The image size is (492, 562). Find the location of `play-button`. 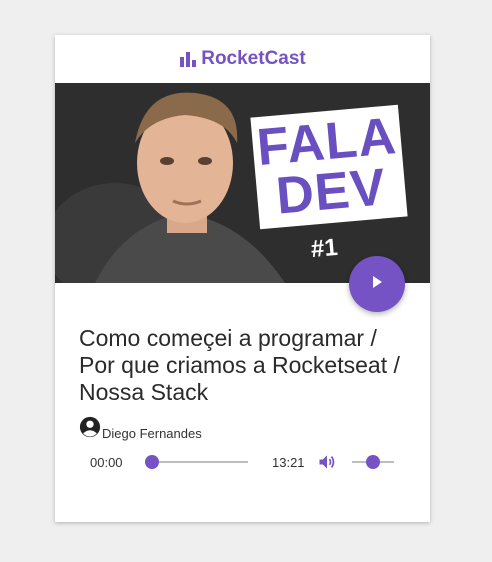

play-button is located at coordinates (377, 284).